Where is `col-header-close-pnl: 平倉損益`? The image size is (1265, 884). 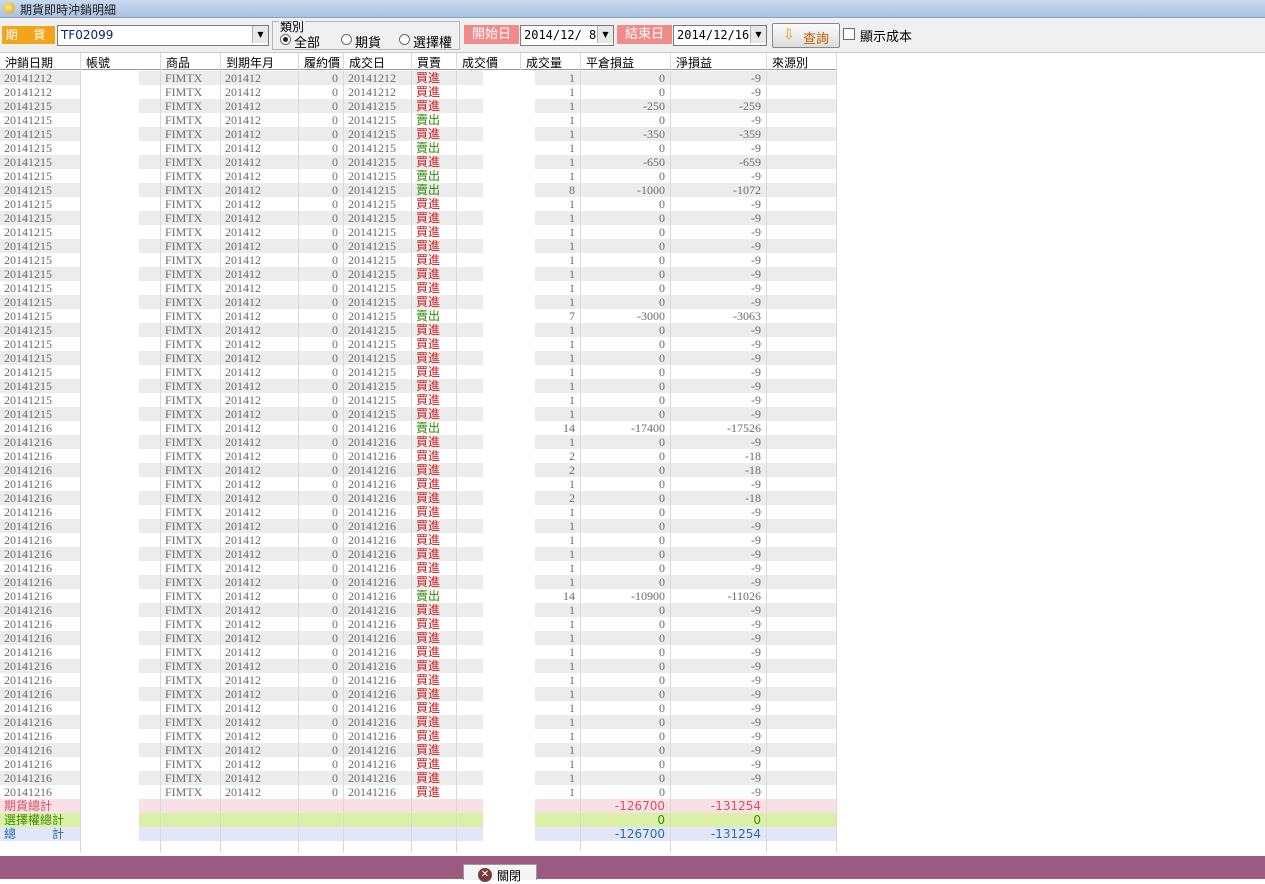 col-header-close-pnl: 平倉損益 is located at coordinates (610, 62).